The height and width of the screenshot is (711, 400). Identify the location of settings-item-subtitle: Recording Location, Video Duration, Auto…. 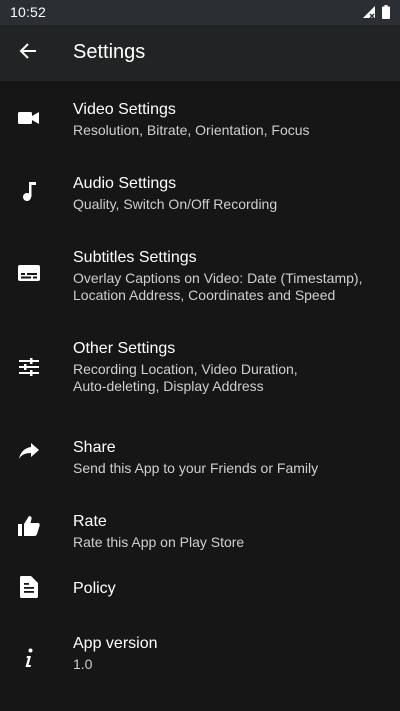
(185, 377).